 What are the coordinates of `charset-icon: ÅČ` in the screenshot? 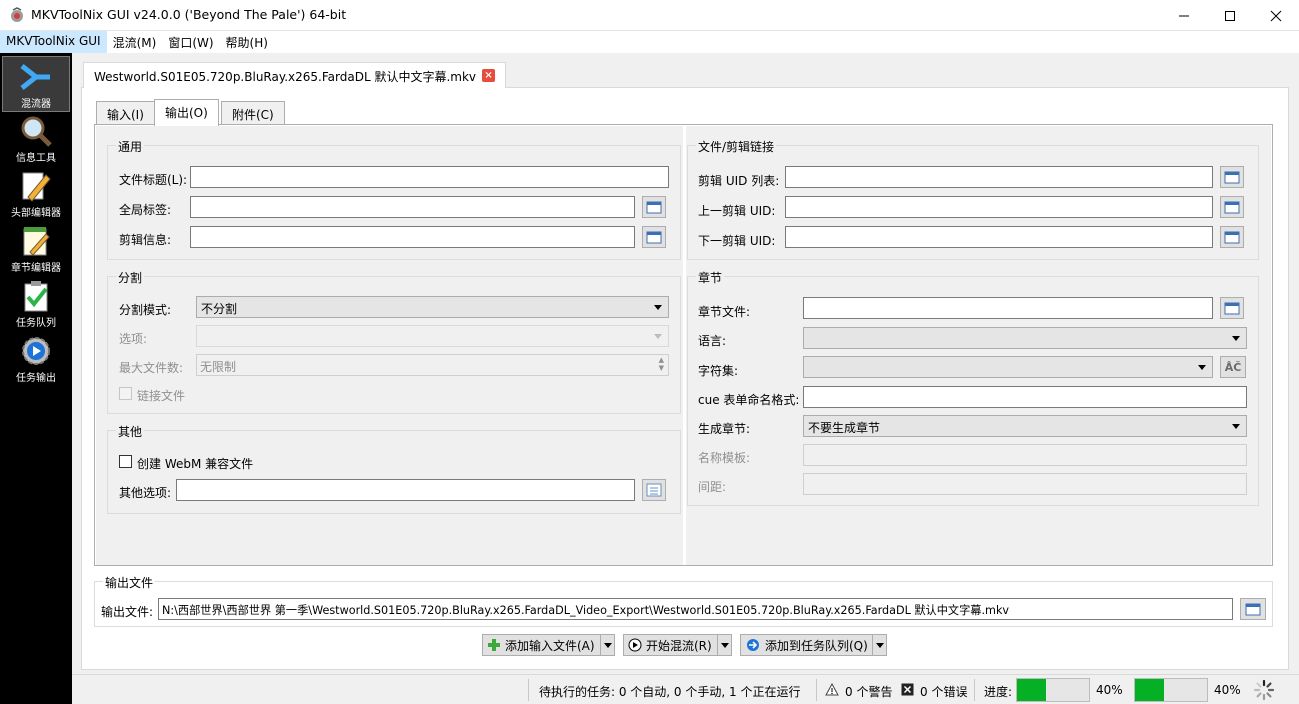 It's located at (1233, 367).